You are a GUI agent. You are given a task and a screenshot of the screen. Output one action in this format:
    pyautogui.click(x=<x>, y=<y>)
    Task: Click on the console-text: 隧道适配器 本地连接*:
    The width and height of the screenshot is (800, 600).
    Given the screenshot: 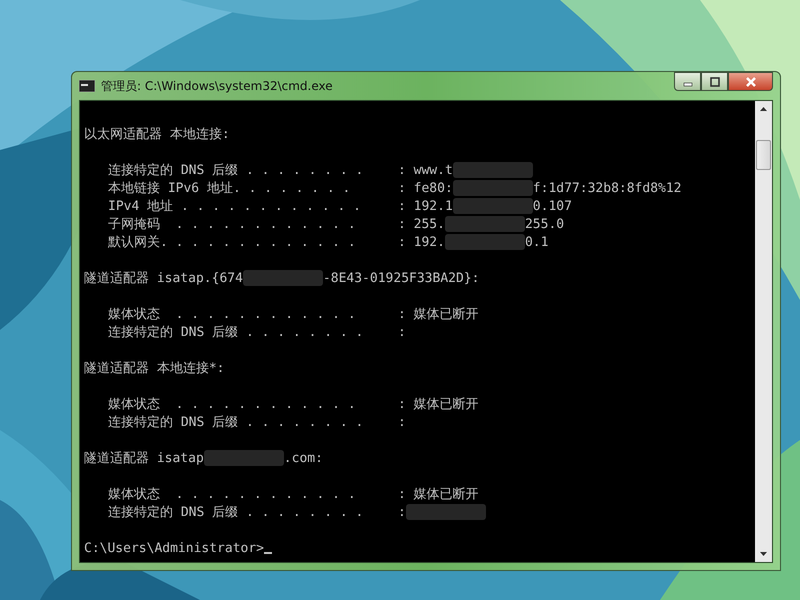 What is the action you would take?
    pyautogui.click(x=154, y=368)
    